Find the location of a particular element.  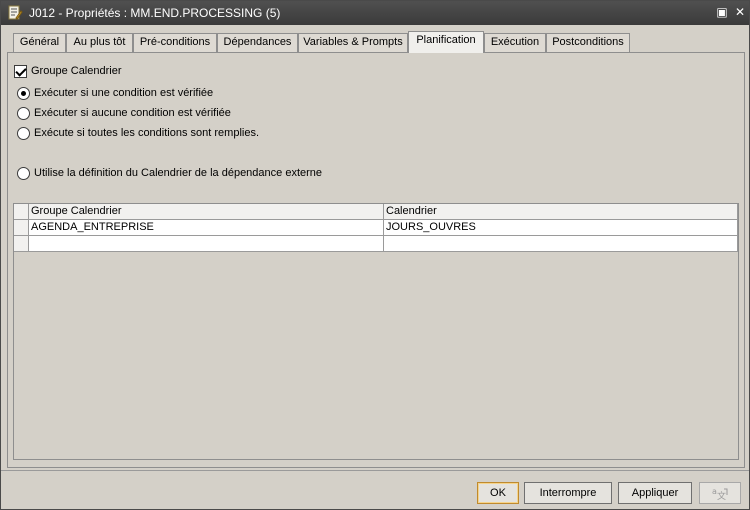

svg-text: 文 is located at coordinates (721, 495).